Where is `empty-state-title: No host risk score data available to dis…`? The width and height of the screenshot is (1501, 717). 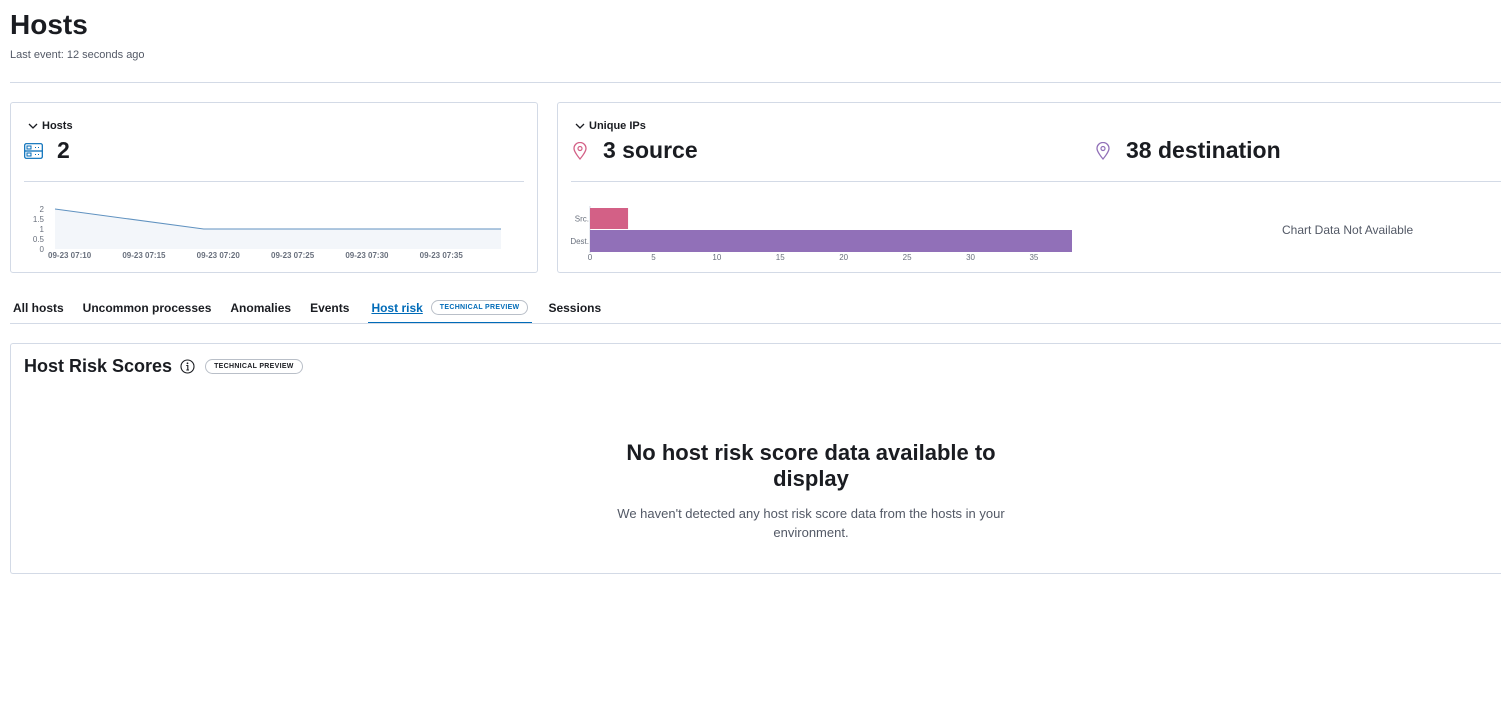
empty-state-title: No host risk score data available to dis… is located at coordinates (811, 465).